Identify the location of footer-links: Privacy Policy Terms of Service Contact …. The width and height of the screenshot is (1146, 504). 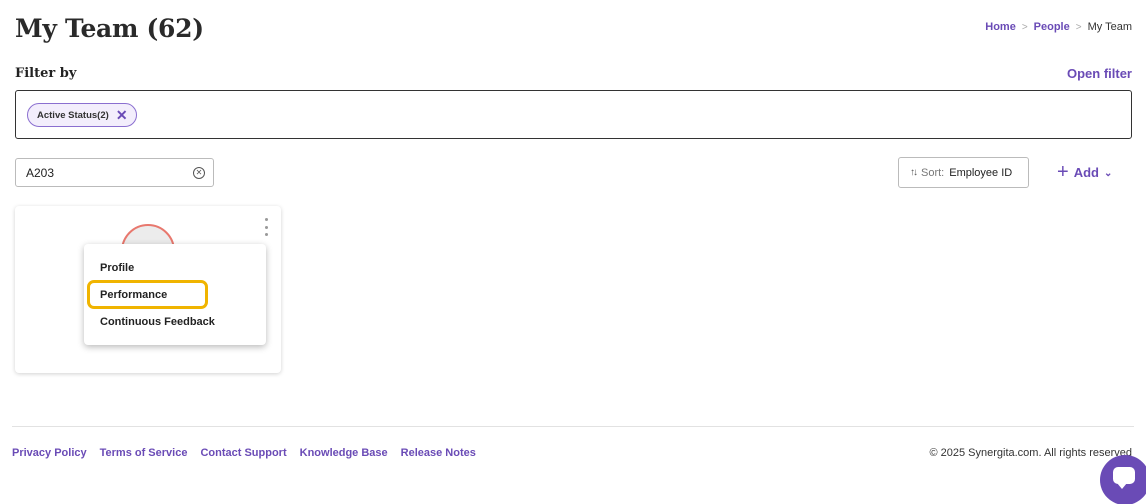
(244, 453).